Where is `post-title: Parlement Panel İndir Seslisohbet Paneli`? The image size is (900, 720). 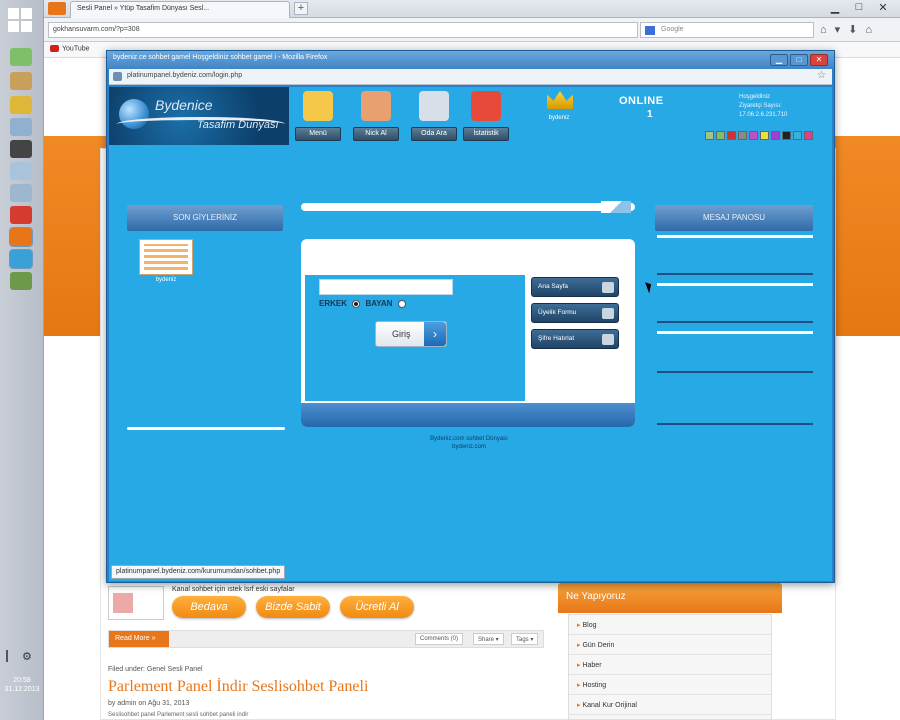 post-title: Parlement Panel İndir Seslisohbet Paneli is located at coordinates (238, 687).